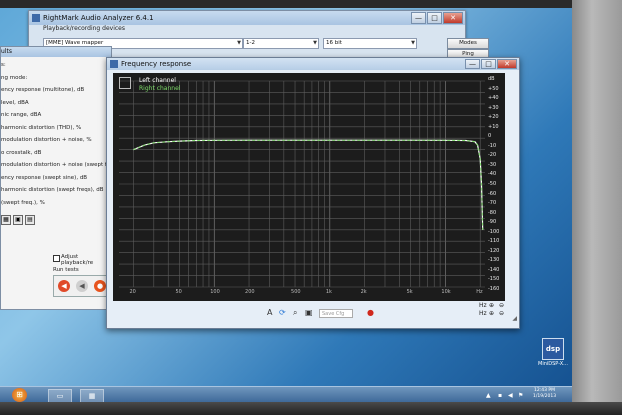 The image size is (622, 415). I want to click on grid-icon: ▦, so click(6, 220).